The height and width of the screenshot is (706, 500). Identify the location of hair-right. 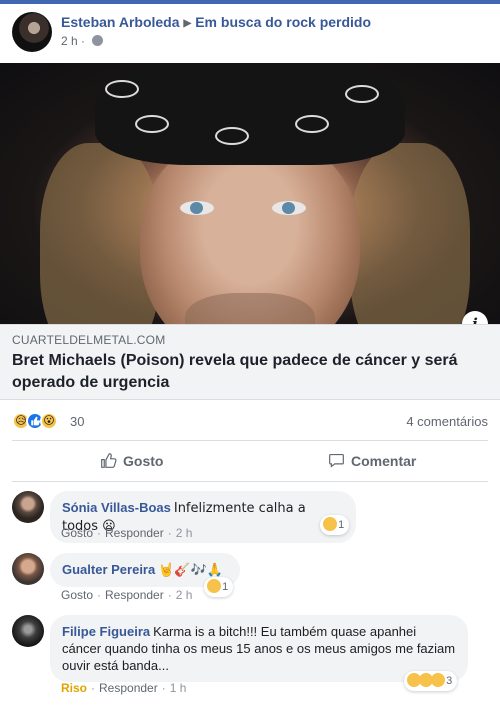
(410, 234).